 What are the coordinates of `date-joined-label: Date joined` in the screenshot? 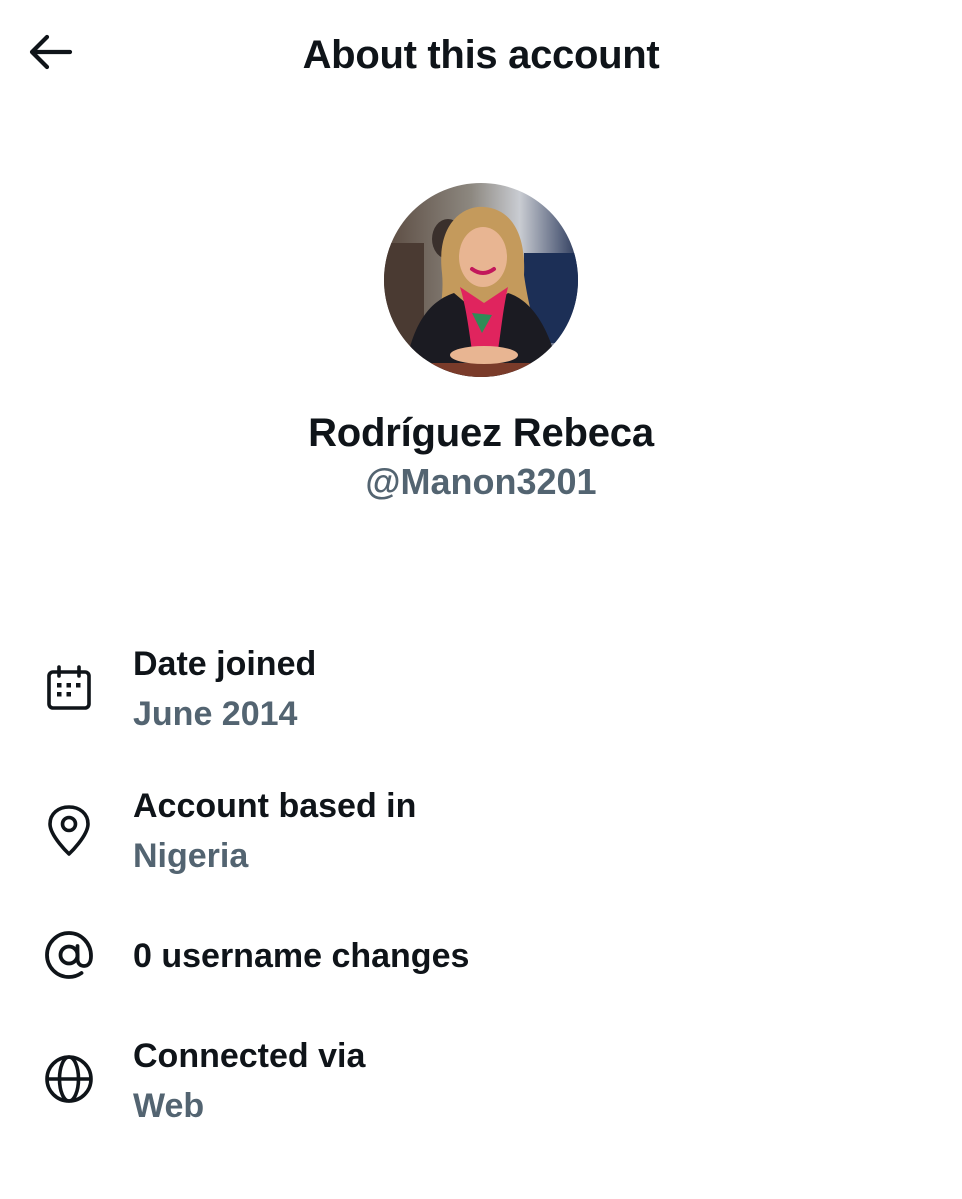 It's located at (225, 664).